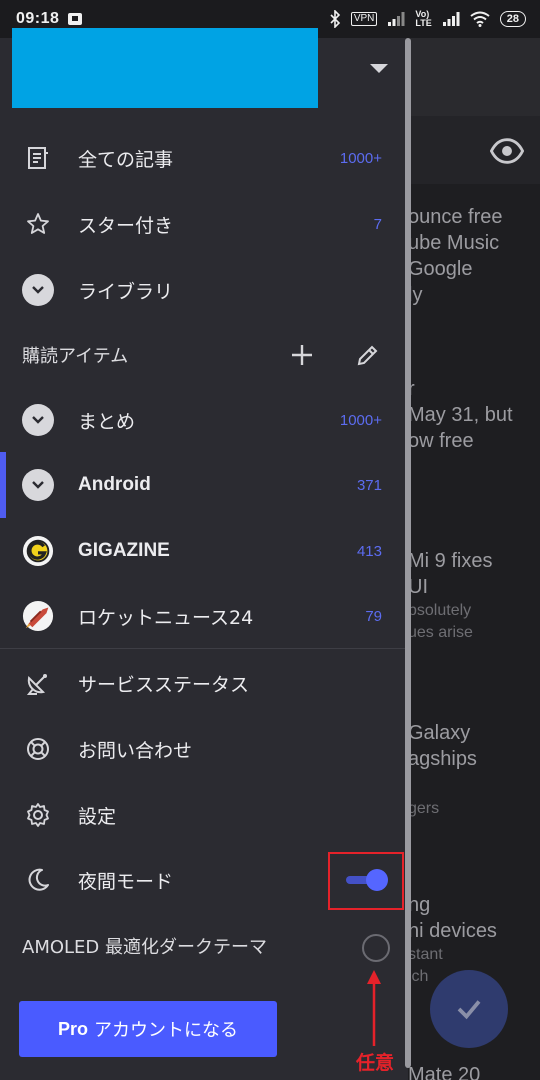 Image resolution: width=540 pixels, height=1080 pixels. I want to click on article-snippet: r May 31, but ow free, so click(474, 415).